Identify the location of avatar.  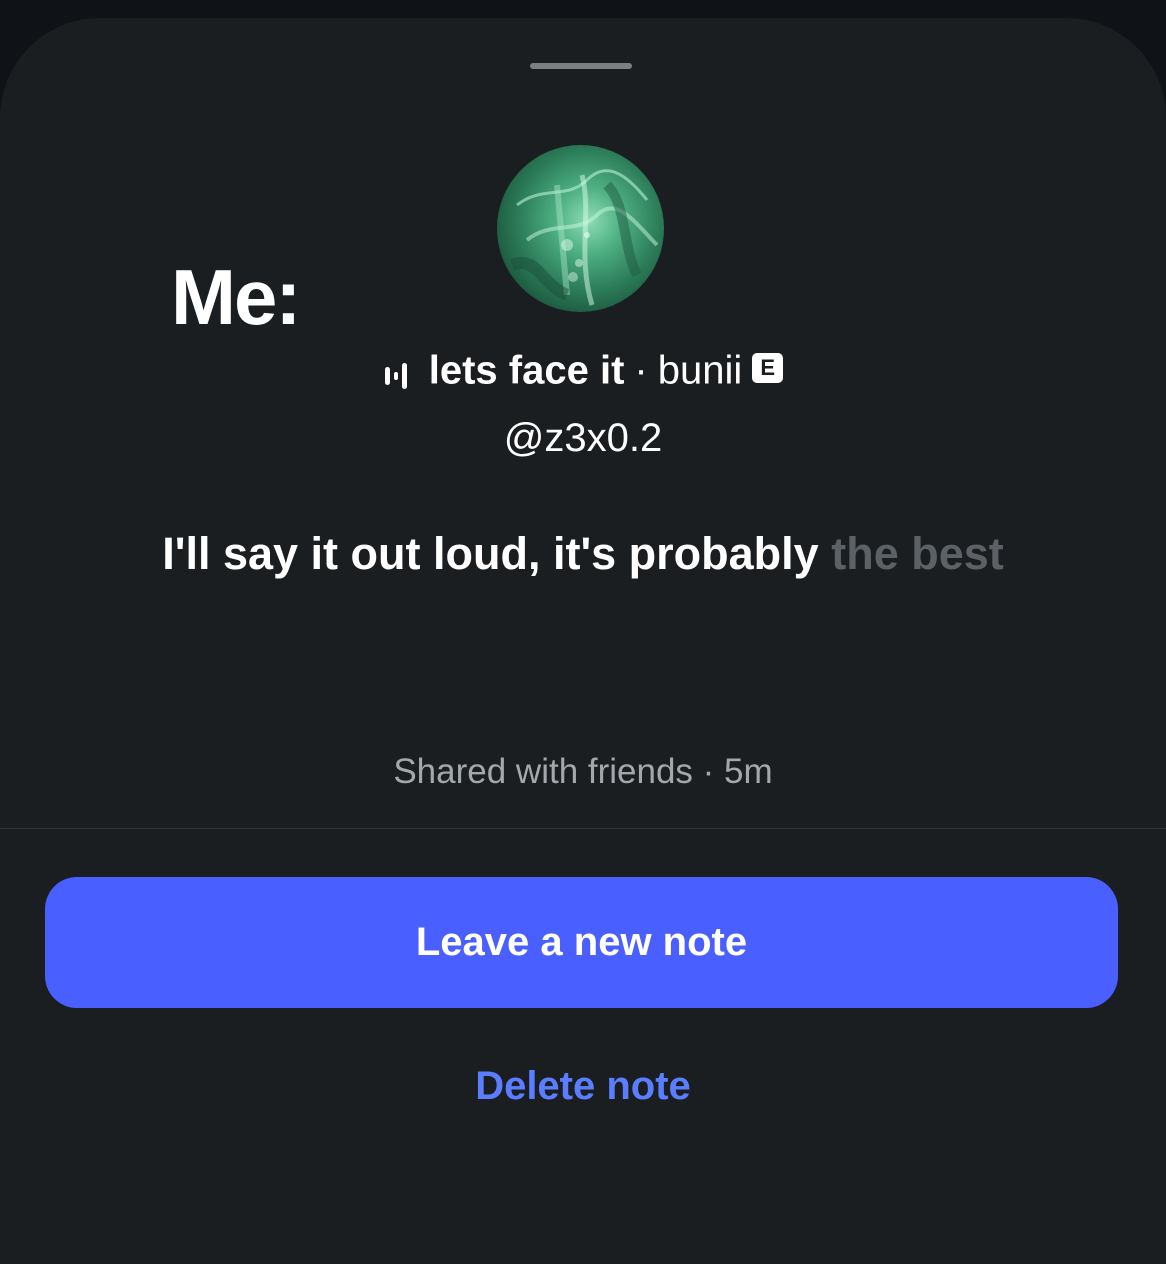
(580, 228).